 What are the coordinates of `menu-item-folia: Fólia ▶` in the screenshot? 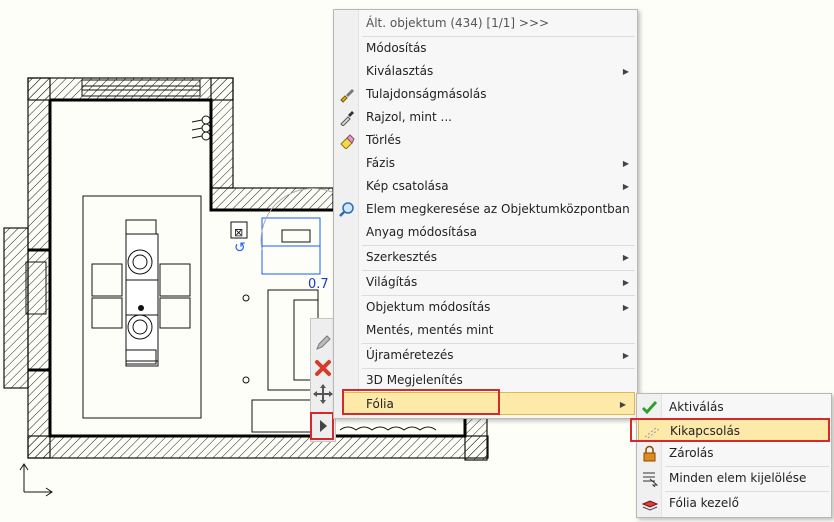 It's located at (489, 403).